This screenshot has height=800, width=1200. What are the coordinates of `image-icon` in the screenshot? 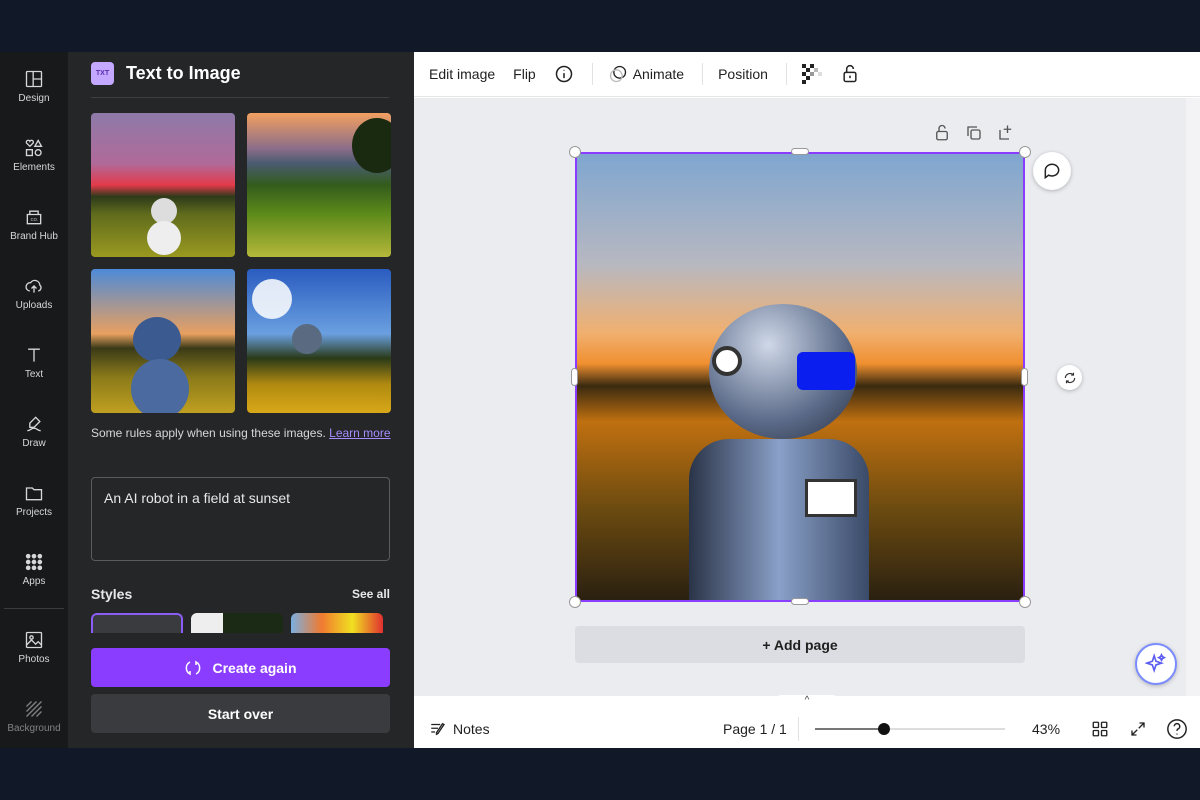 It's located at (34, 640).